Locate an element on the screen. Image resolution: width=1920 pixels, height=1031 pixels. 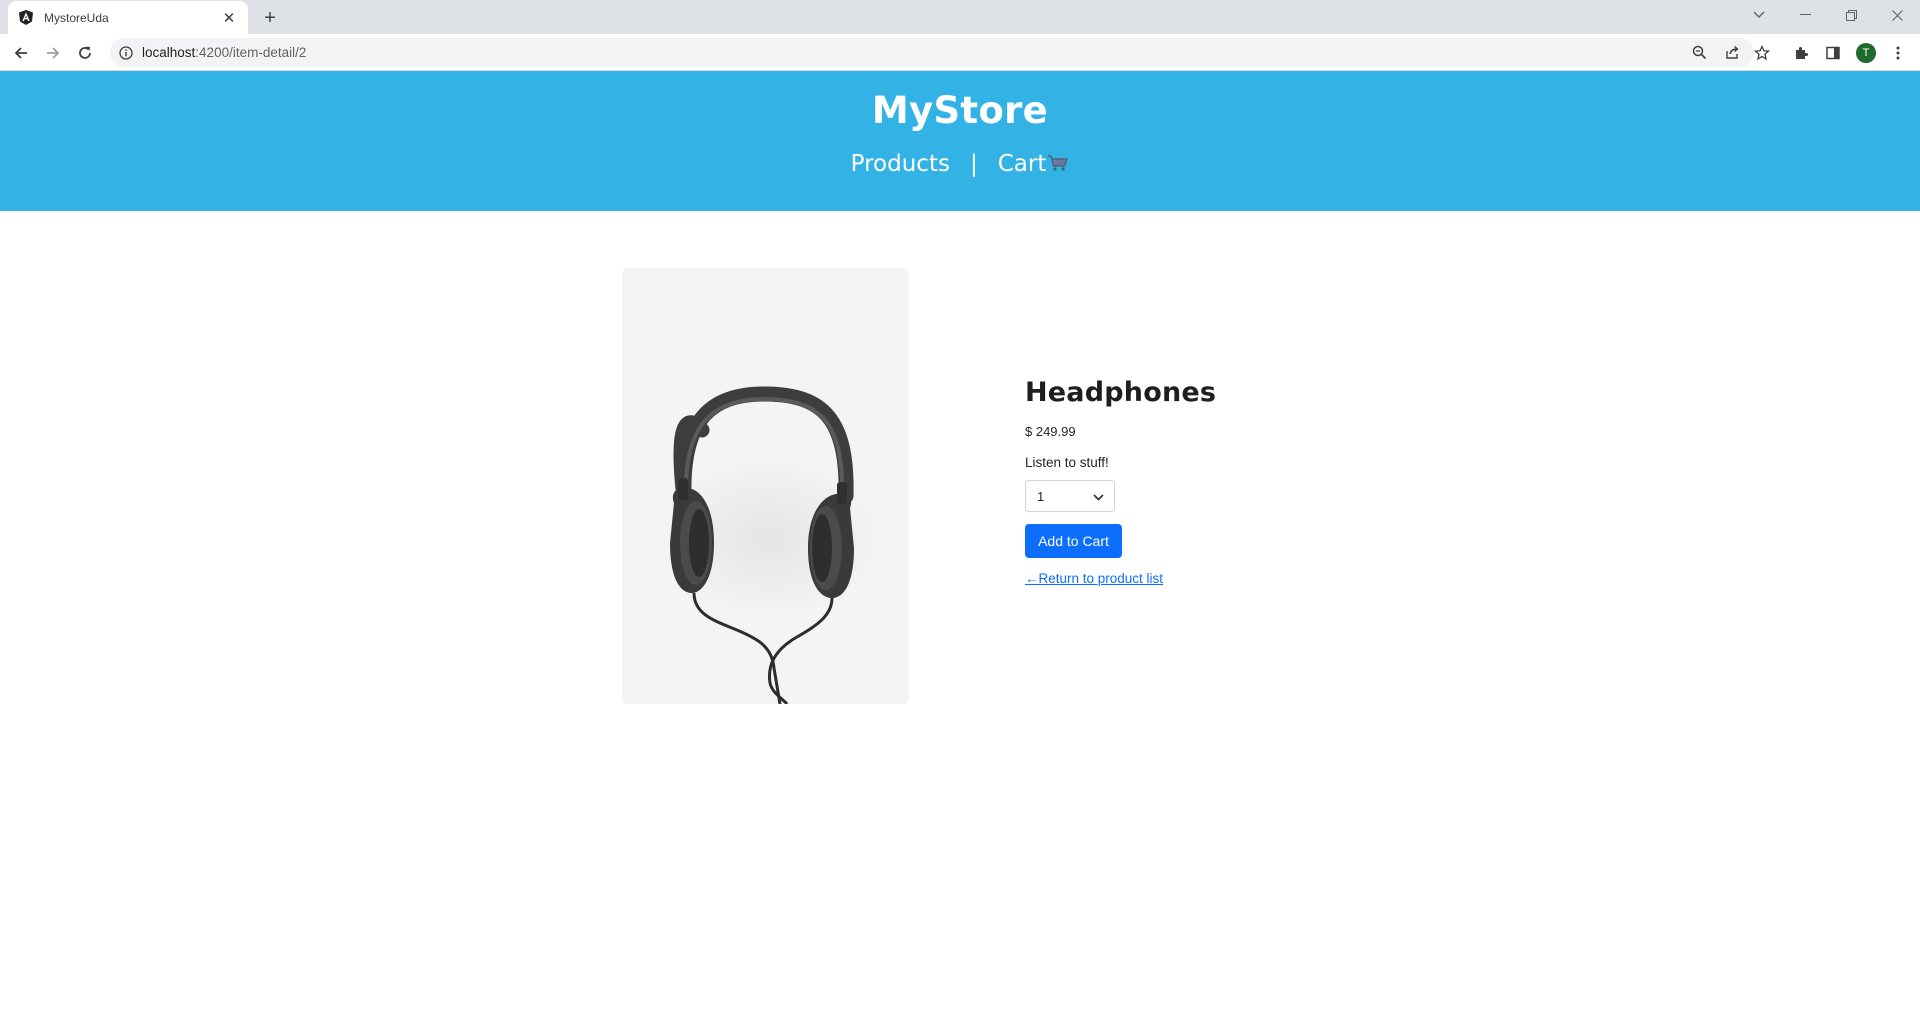
browser-tab: MystoreUda ✕ is located at coordinates (128, 17).